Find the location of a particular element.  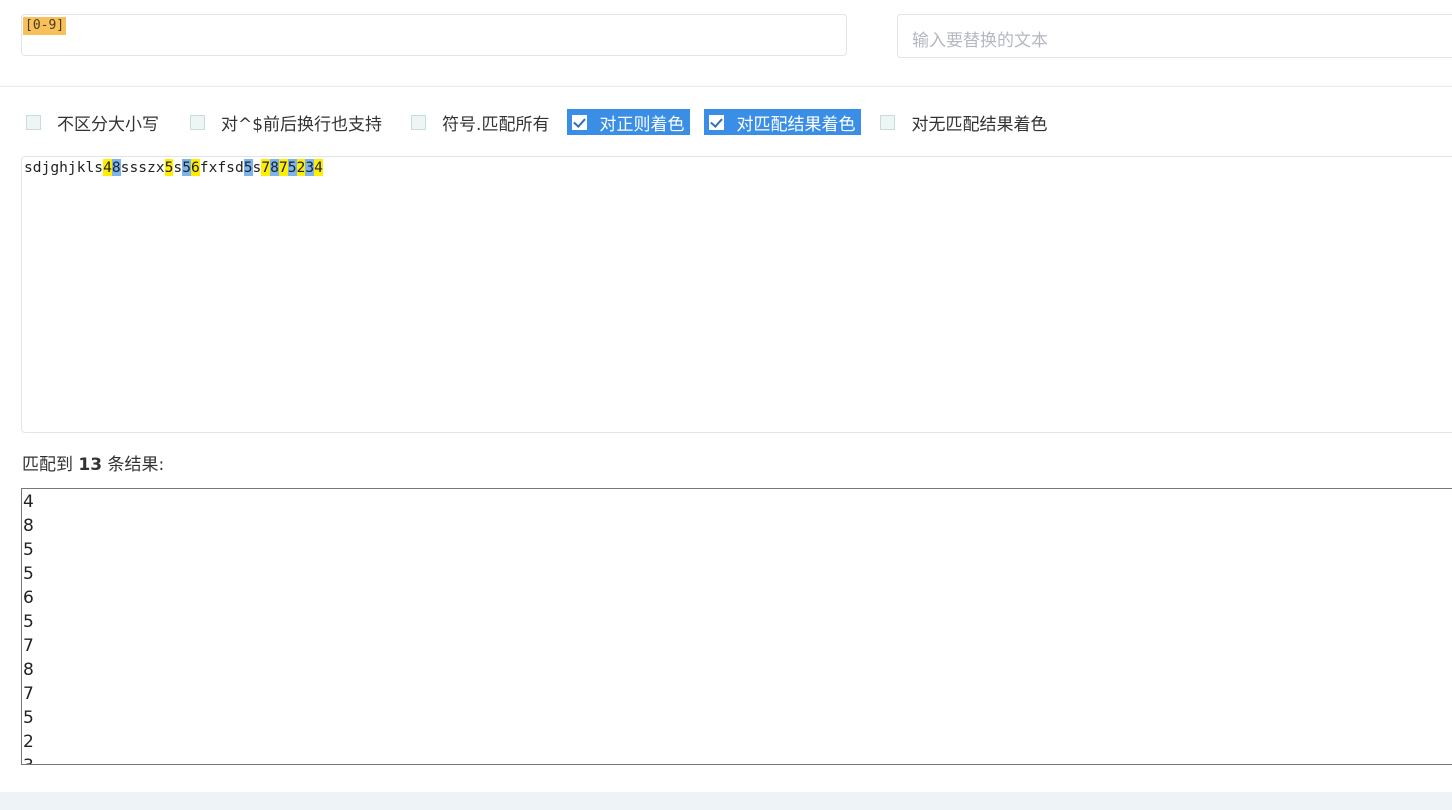

result-line: 4 is located at coordinates (28, 502).